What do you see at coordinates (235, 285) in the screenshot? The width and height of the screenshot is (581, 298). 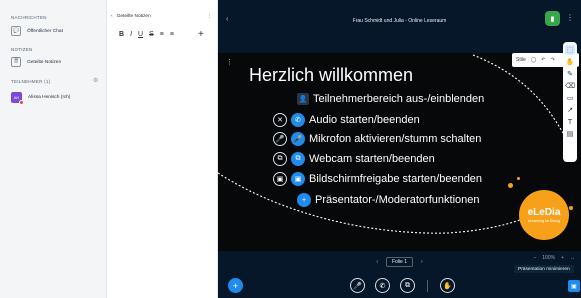 I see `actions-button: +` at bounding box center [235, 285].